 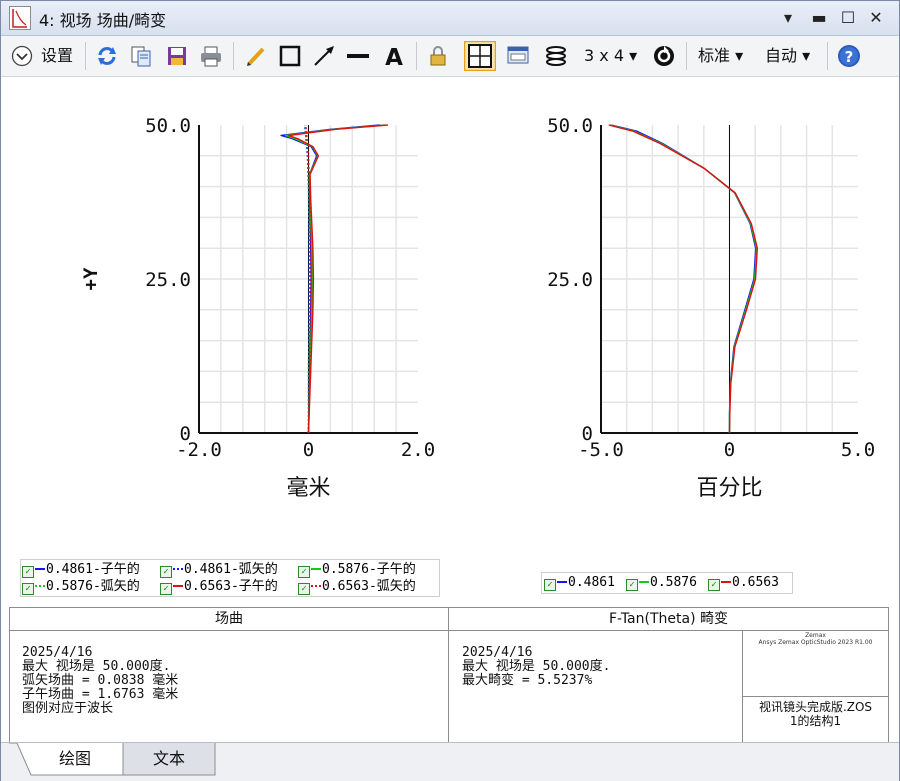 I want to click on legend-item: ✓ 0.4861, so click(x=579, y=582).